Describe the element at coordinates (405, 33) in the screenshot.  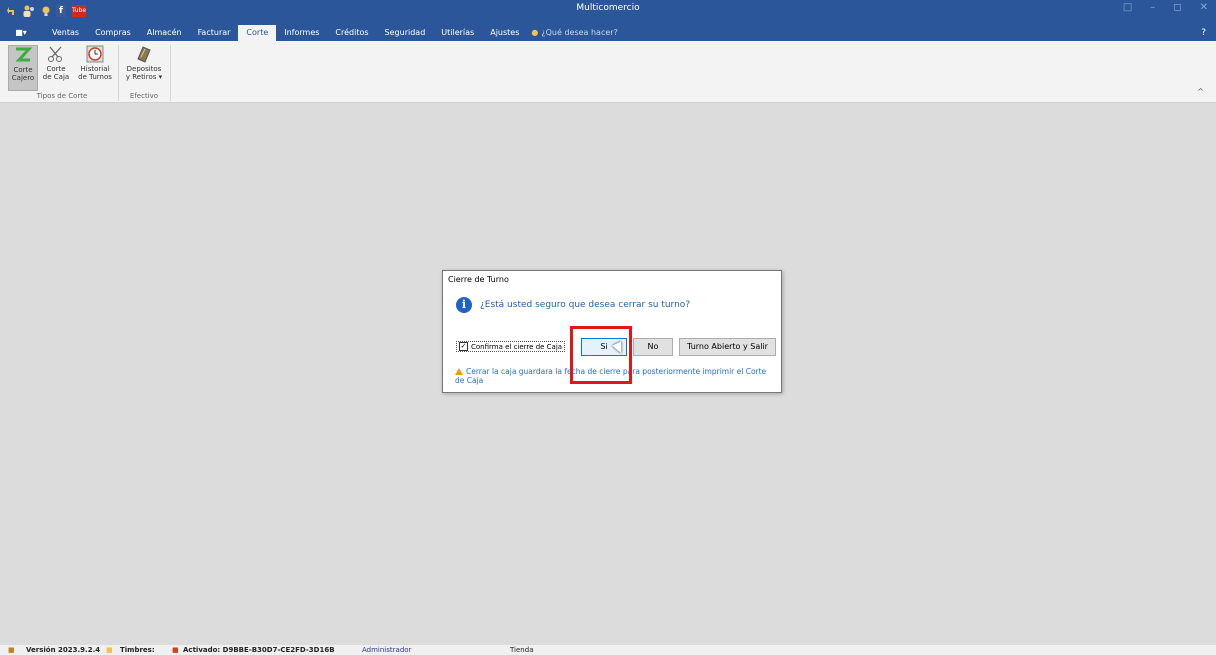
I see `tab-seguridad: Seguridad` at that location.